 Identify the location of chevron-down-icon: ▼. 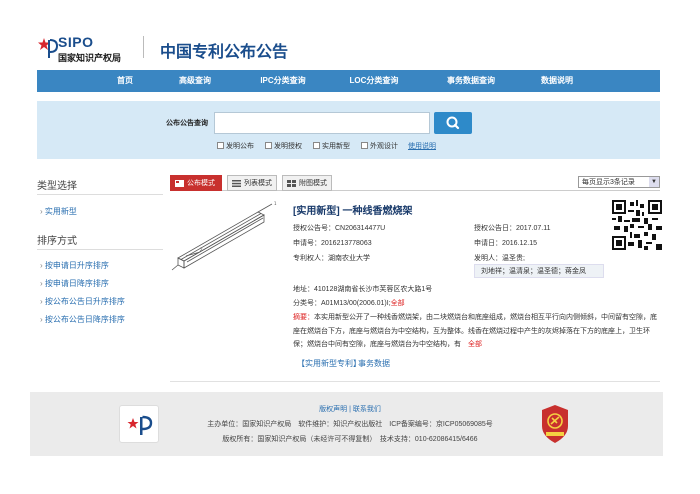
(654, 182).